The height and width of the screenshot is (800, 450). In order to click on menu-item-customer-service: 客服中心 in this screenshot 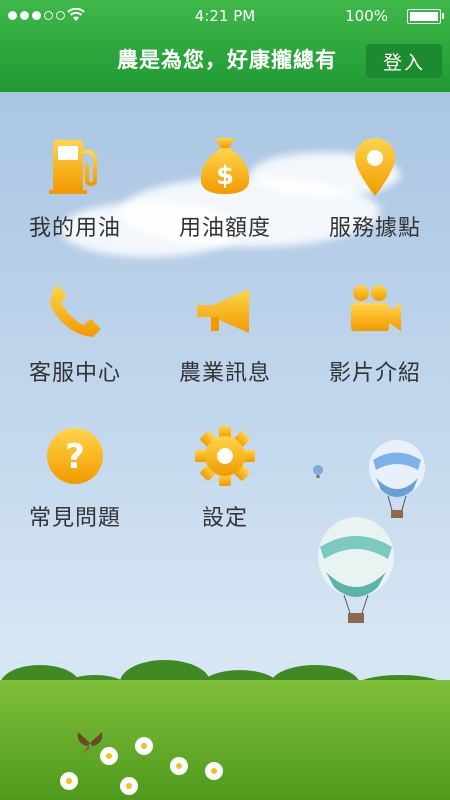, I will do `click(75, 311)`.